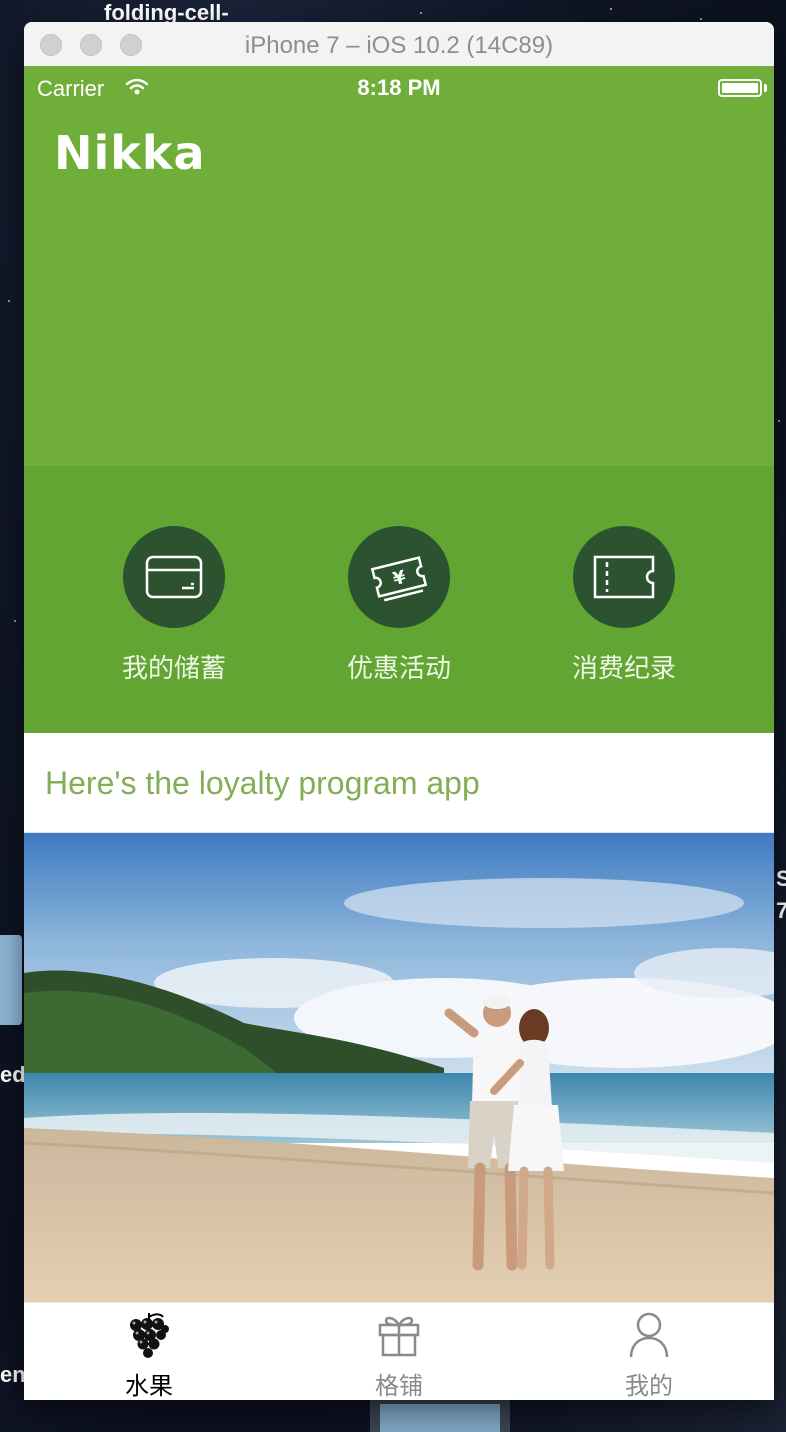  What do you see at coordinates (740, 88) in the screenshot?
I see `battery-icon` at bounding box center [740, 88].